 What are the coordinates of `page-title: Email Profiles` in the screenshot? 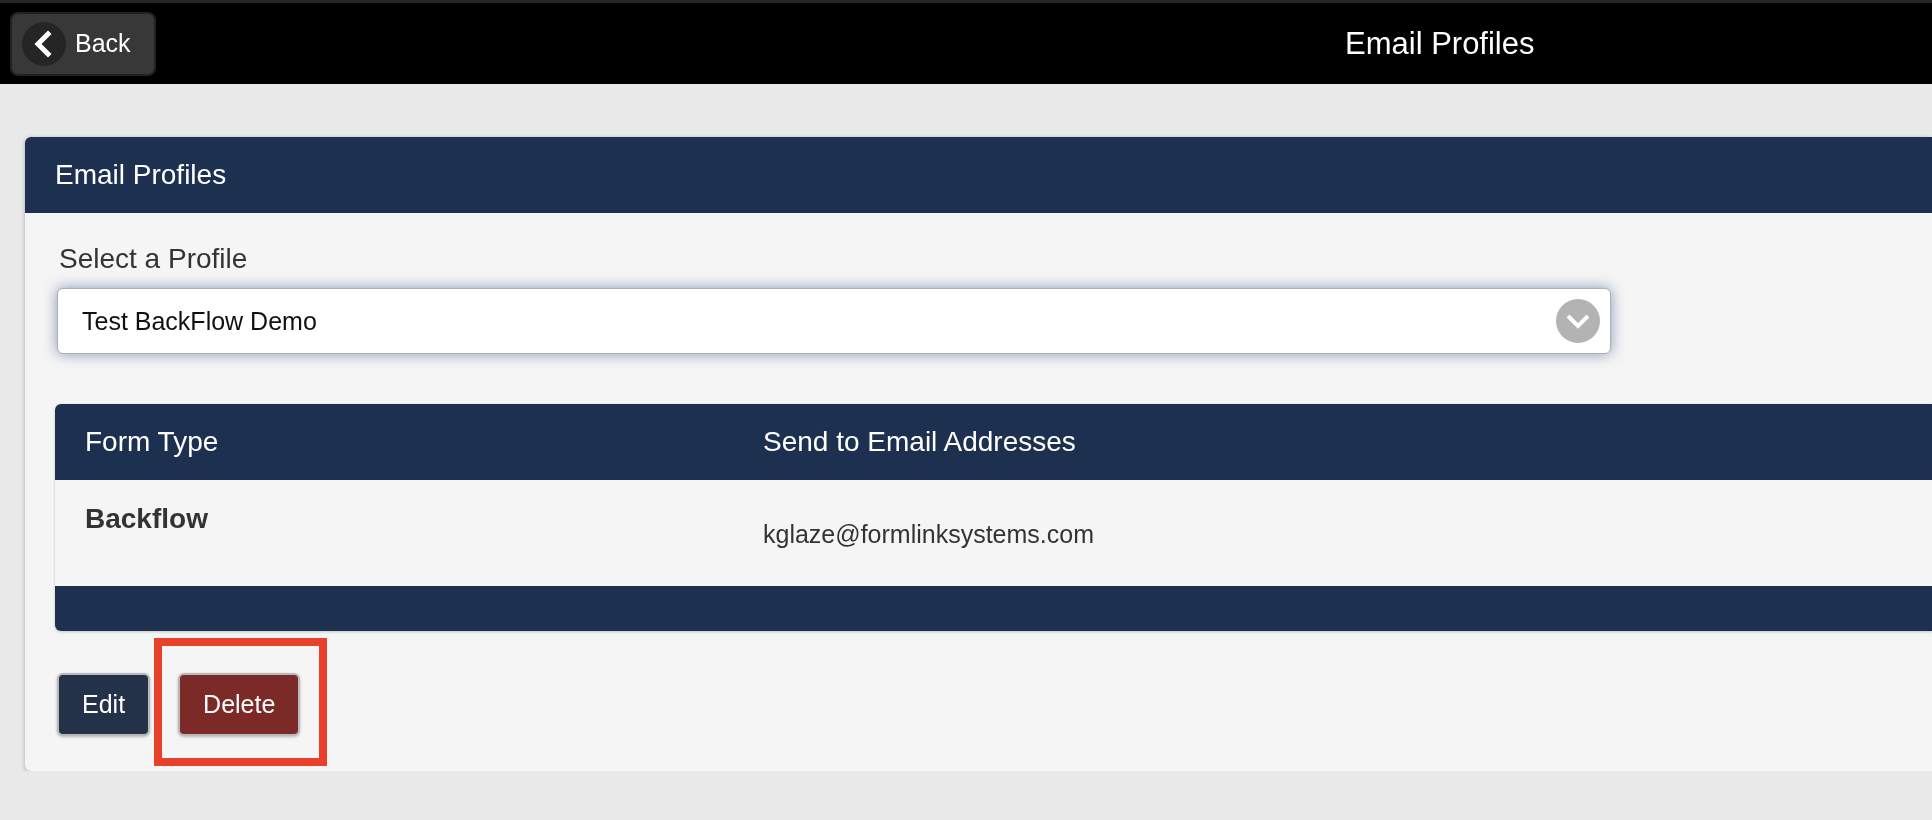 It's located at (1440, 43).